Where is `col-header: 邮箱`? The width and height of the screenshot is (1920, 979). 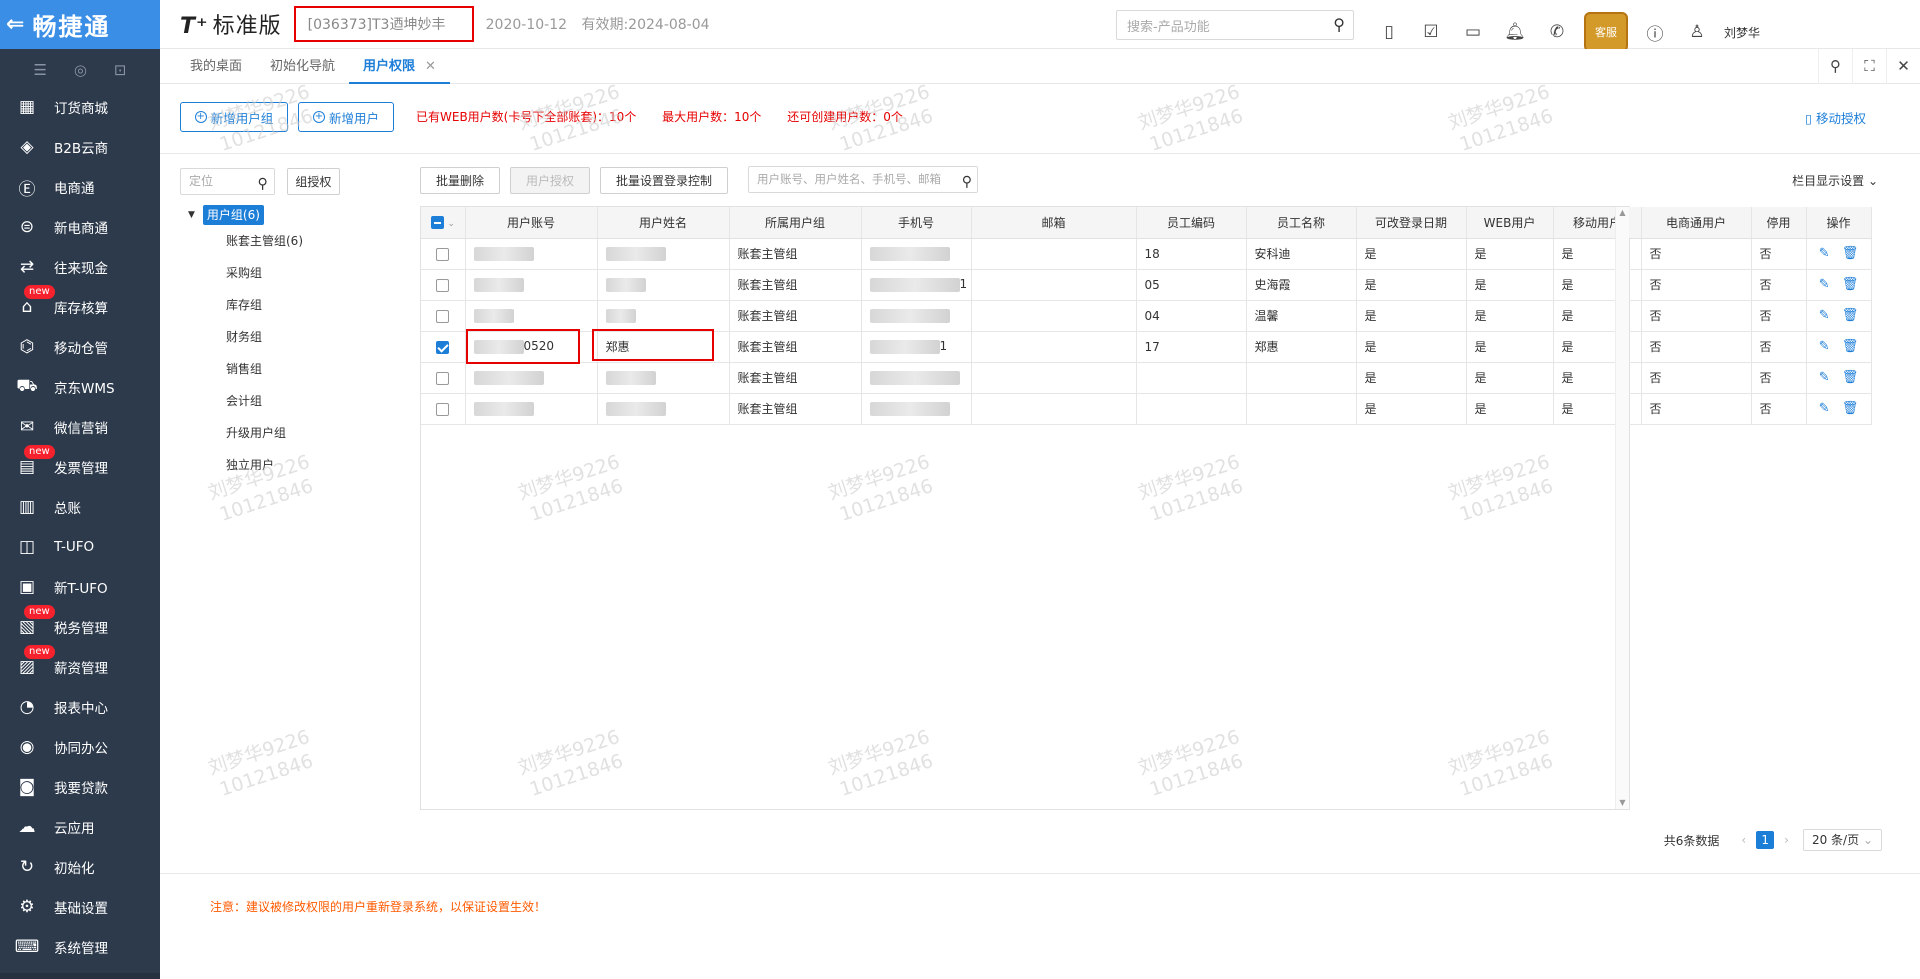
col-header: 邮箱 is located at coordinates (1054, 223).